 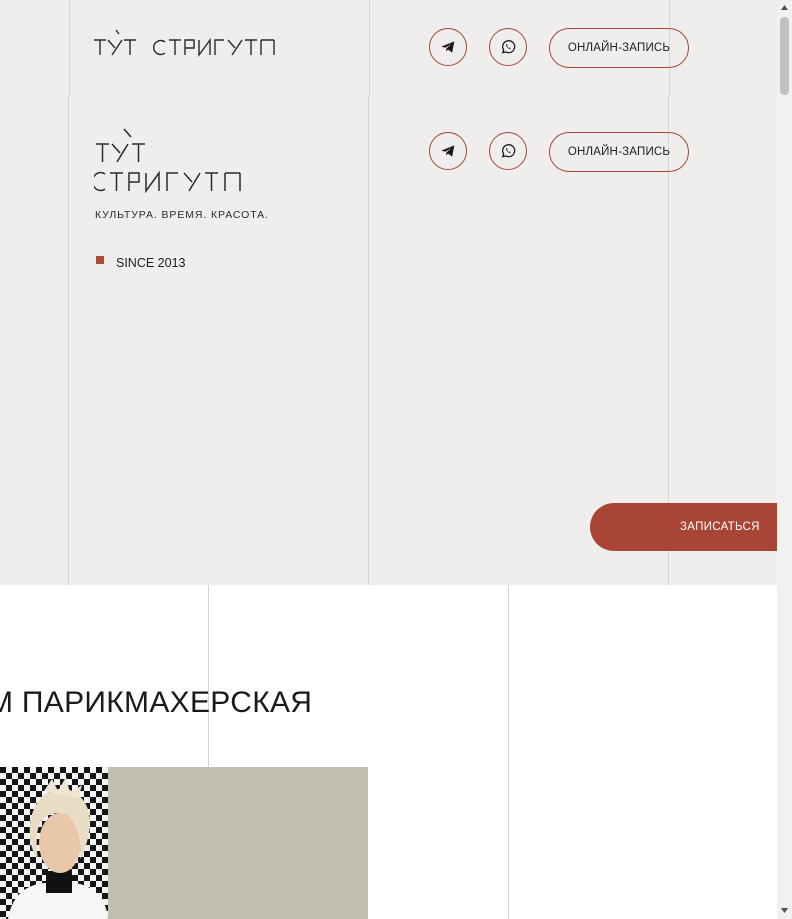 I want to click on header-logo, so click(x=184, y=43).